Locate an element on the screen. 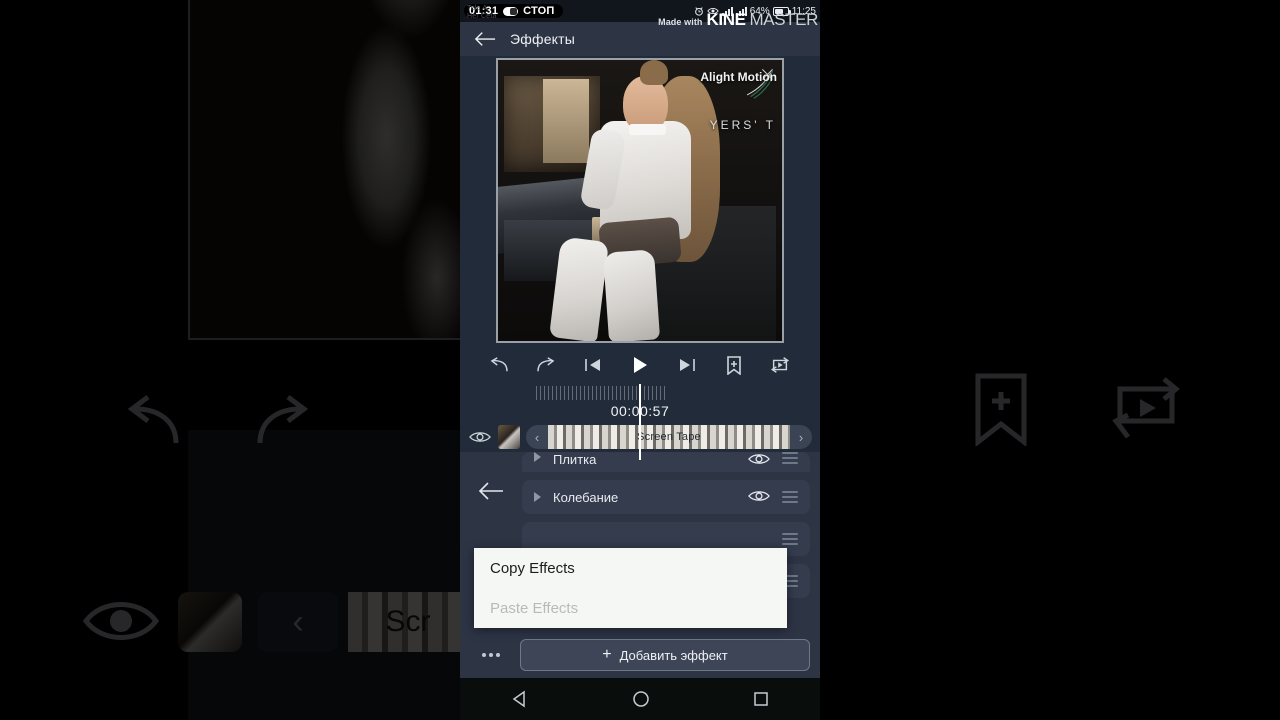 This screenshot has height=720, width=1280. play-button is located at coordinates (640, 365).